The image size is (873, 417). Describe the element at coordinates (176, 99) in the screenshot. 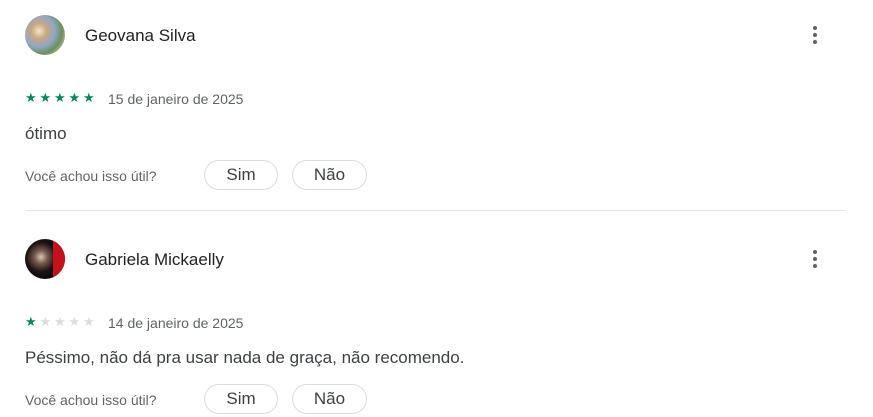

I see `review-date: 15 de janeiro de 2025` at that location.